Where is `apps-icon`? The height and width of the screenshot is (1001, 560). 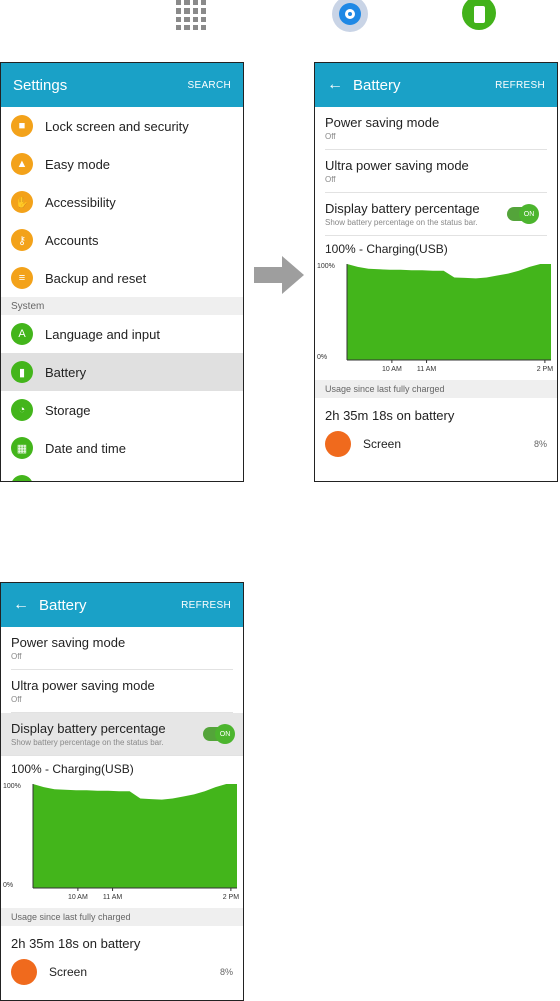
apps-icon is located at coordinates (191, 15).